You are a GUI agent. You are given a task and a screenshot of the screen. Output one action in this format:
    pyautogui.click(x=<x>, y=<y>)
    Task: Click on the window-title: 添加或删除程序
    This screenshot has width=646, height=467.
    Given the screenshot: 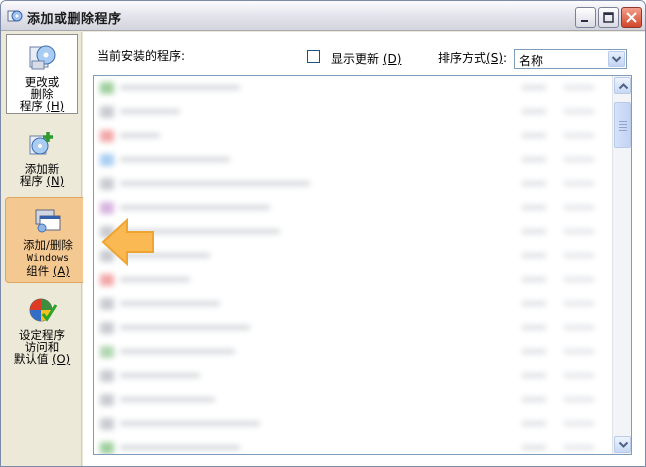 What is the action you would take?
    pyautogui.click(x=74, y=19)
    